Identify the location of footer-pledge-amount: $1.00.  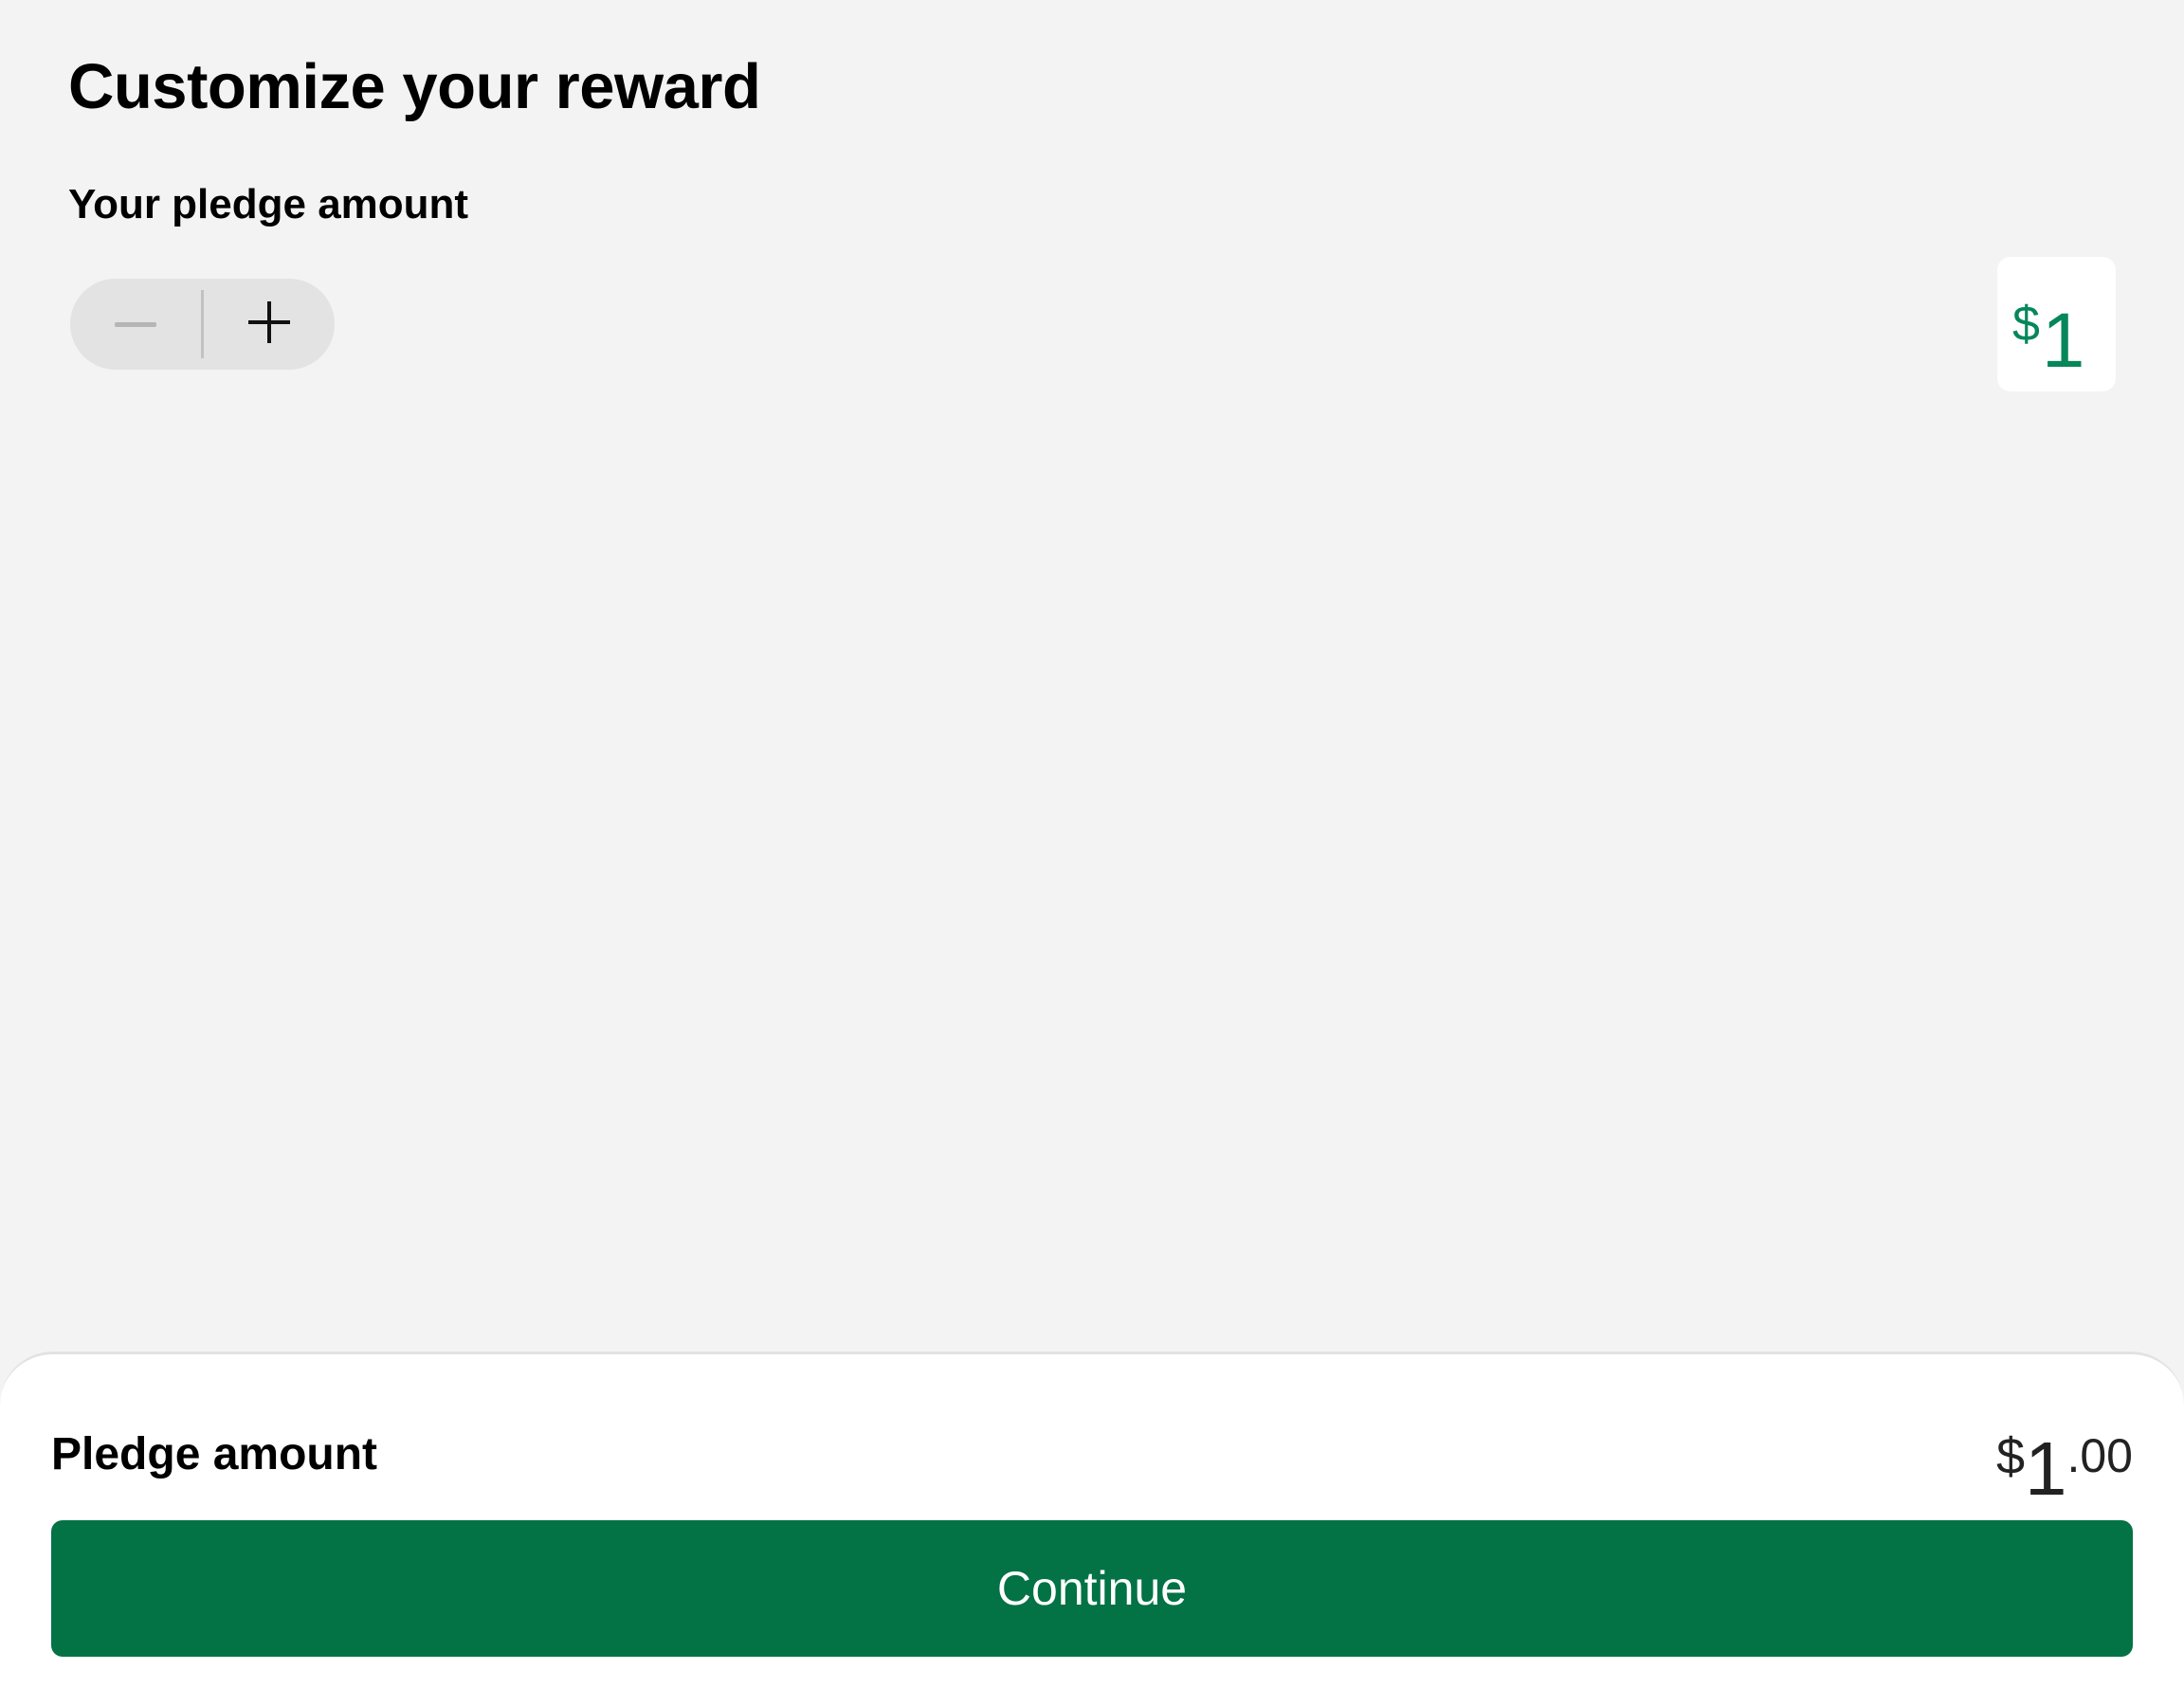
(2064, 1473).